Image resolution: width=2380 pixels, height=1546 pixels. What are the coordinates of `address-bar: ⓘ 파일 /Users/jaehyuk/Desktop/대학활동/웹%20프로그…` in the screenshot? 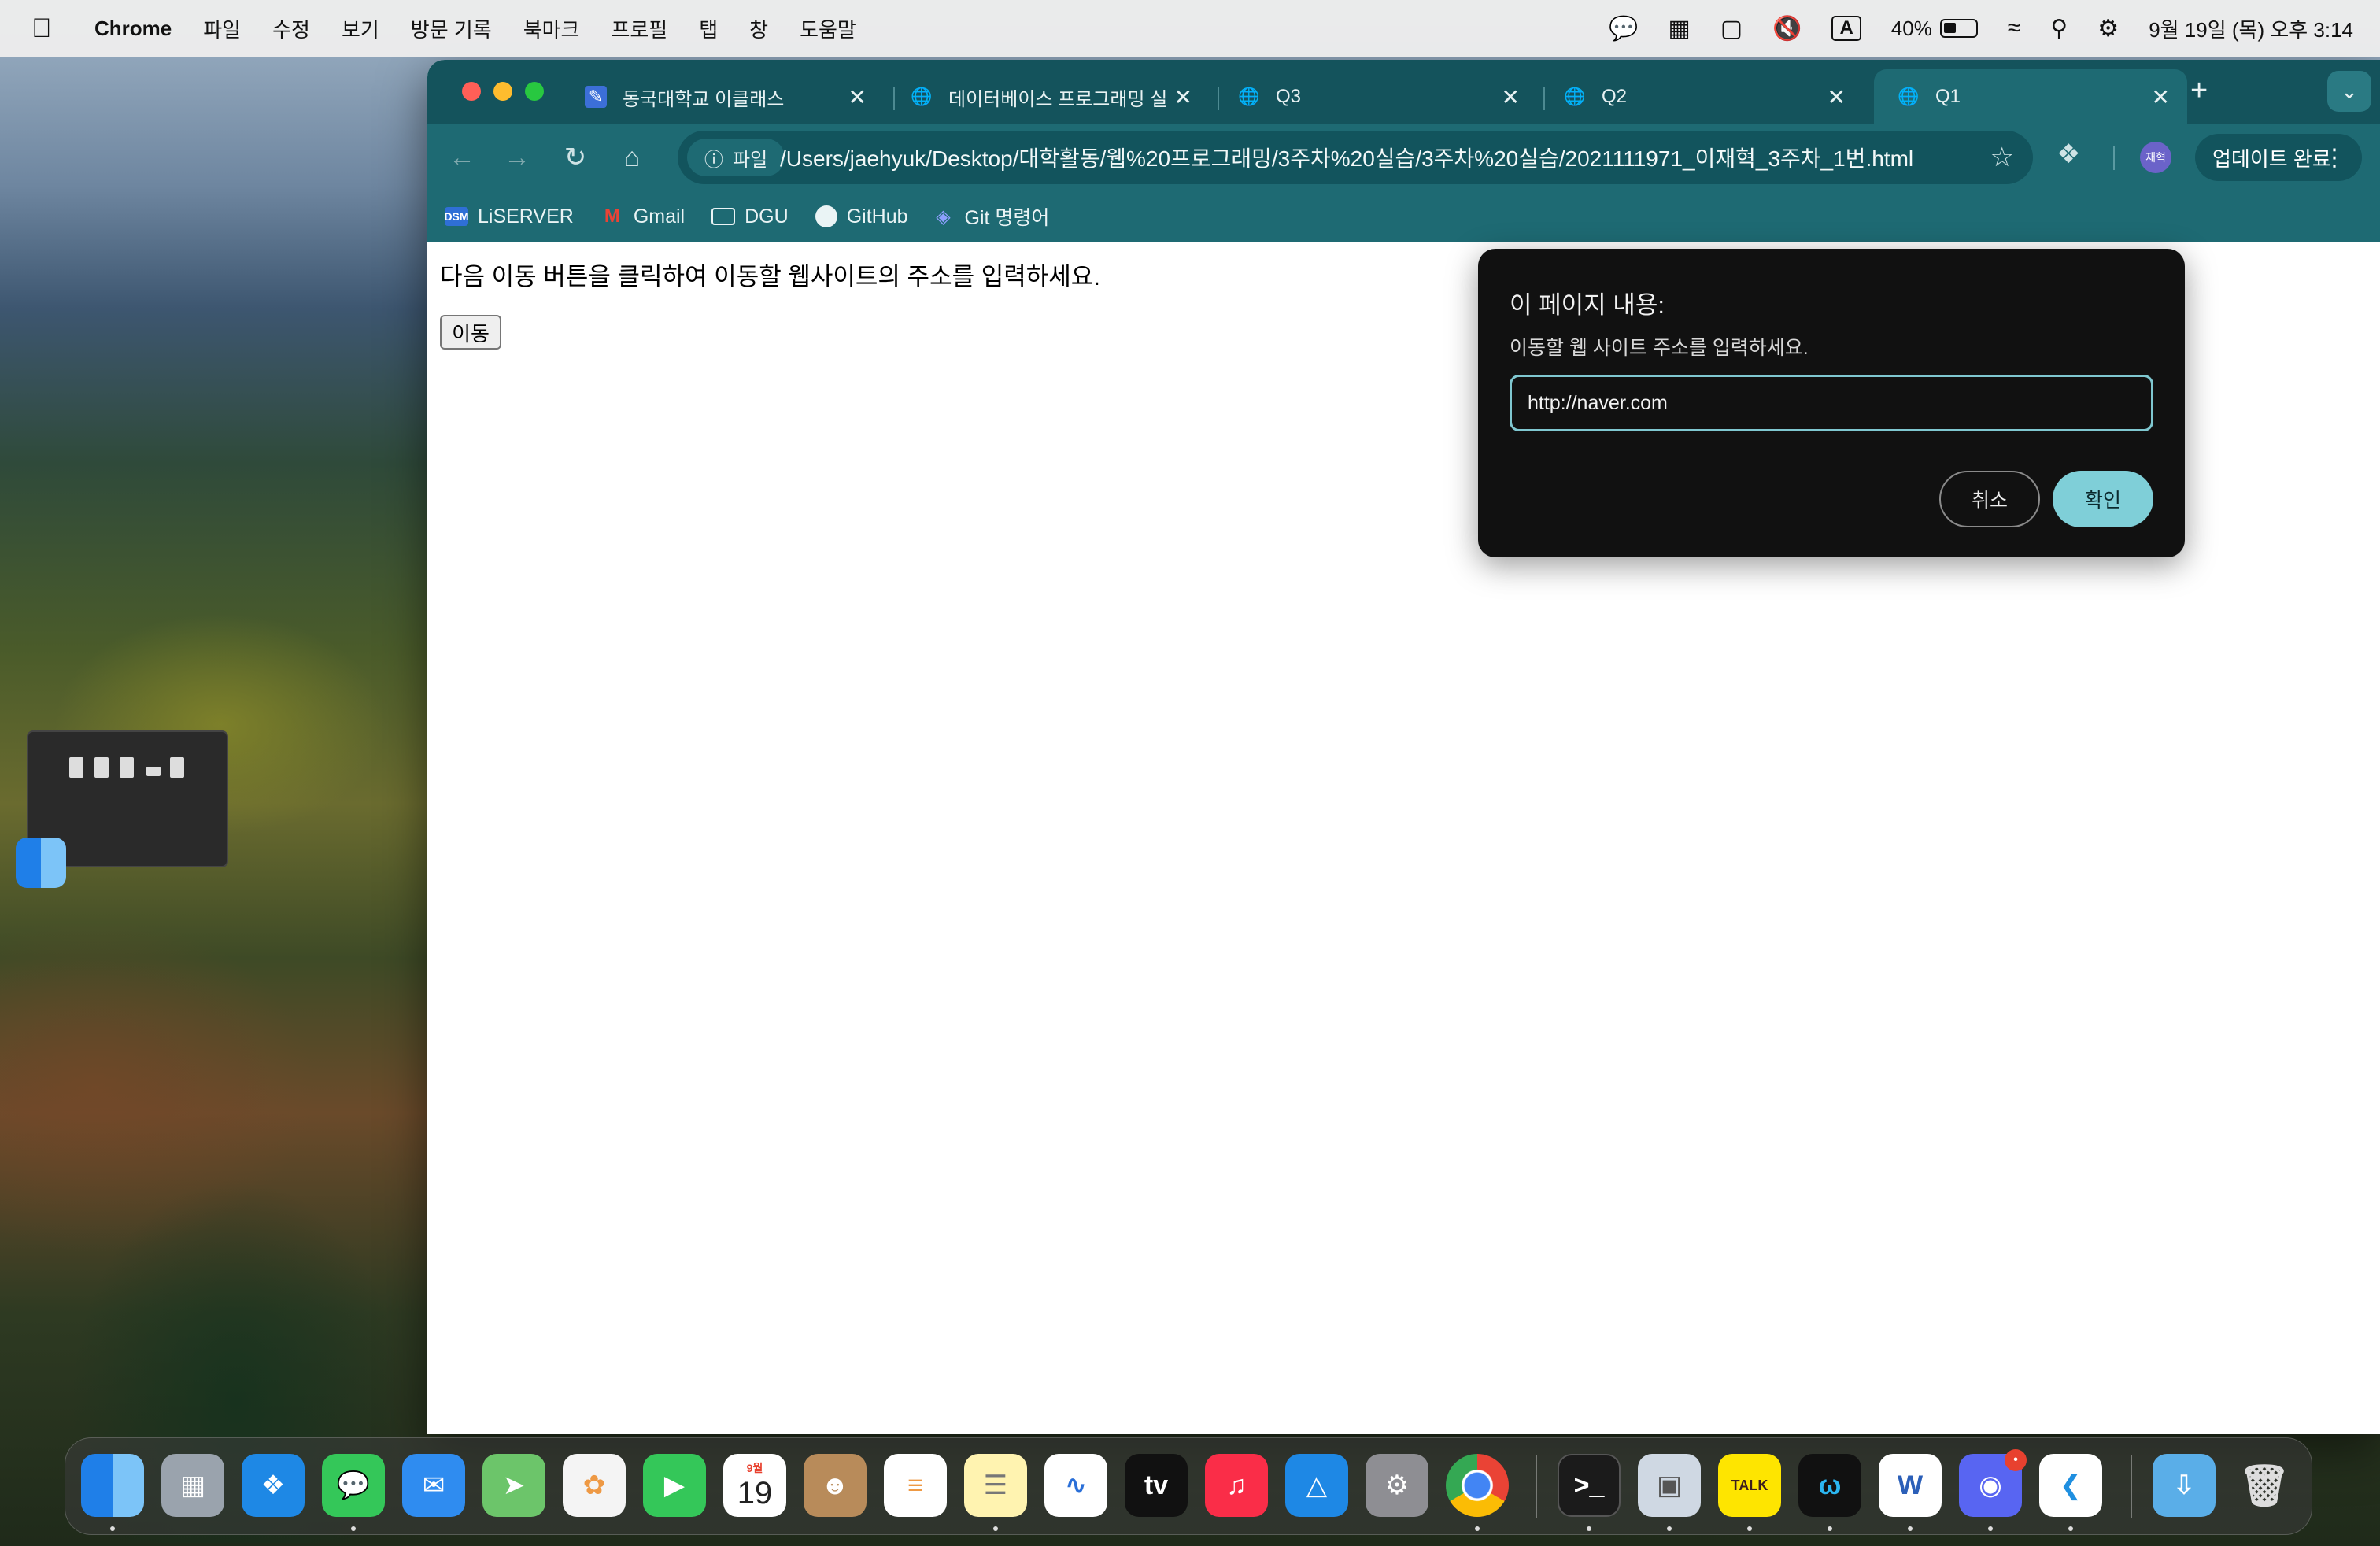 It's located at (1355, 157).